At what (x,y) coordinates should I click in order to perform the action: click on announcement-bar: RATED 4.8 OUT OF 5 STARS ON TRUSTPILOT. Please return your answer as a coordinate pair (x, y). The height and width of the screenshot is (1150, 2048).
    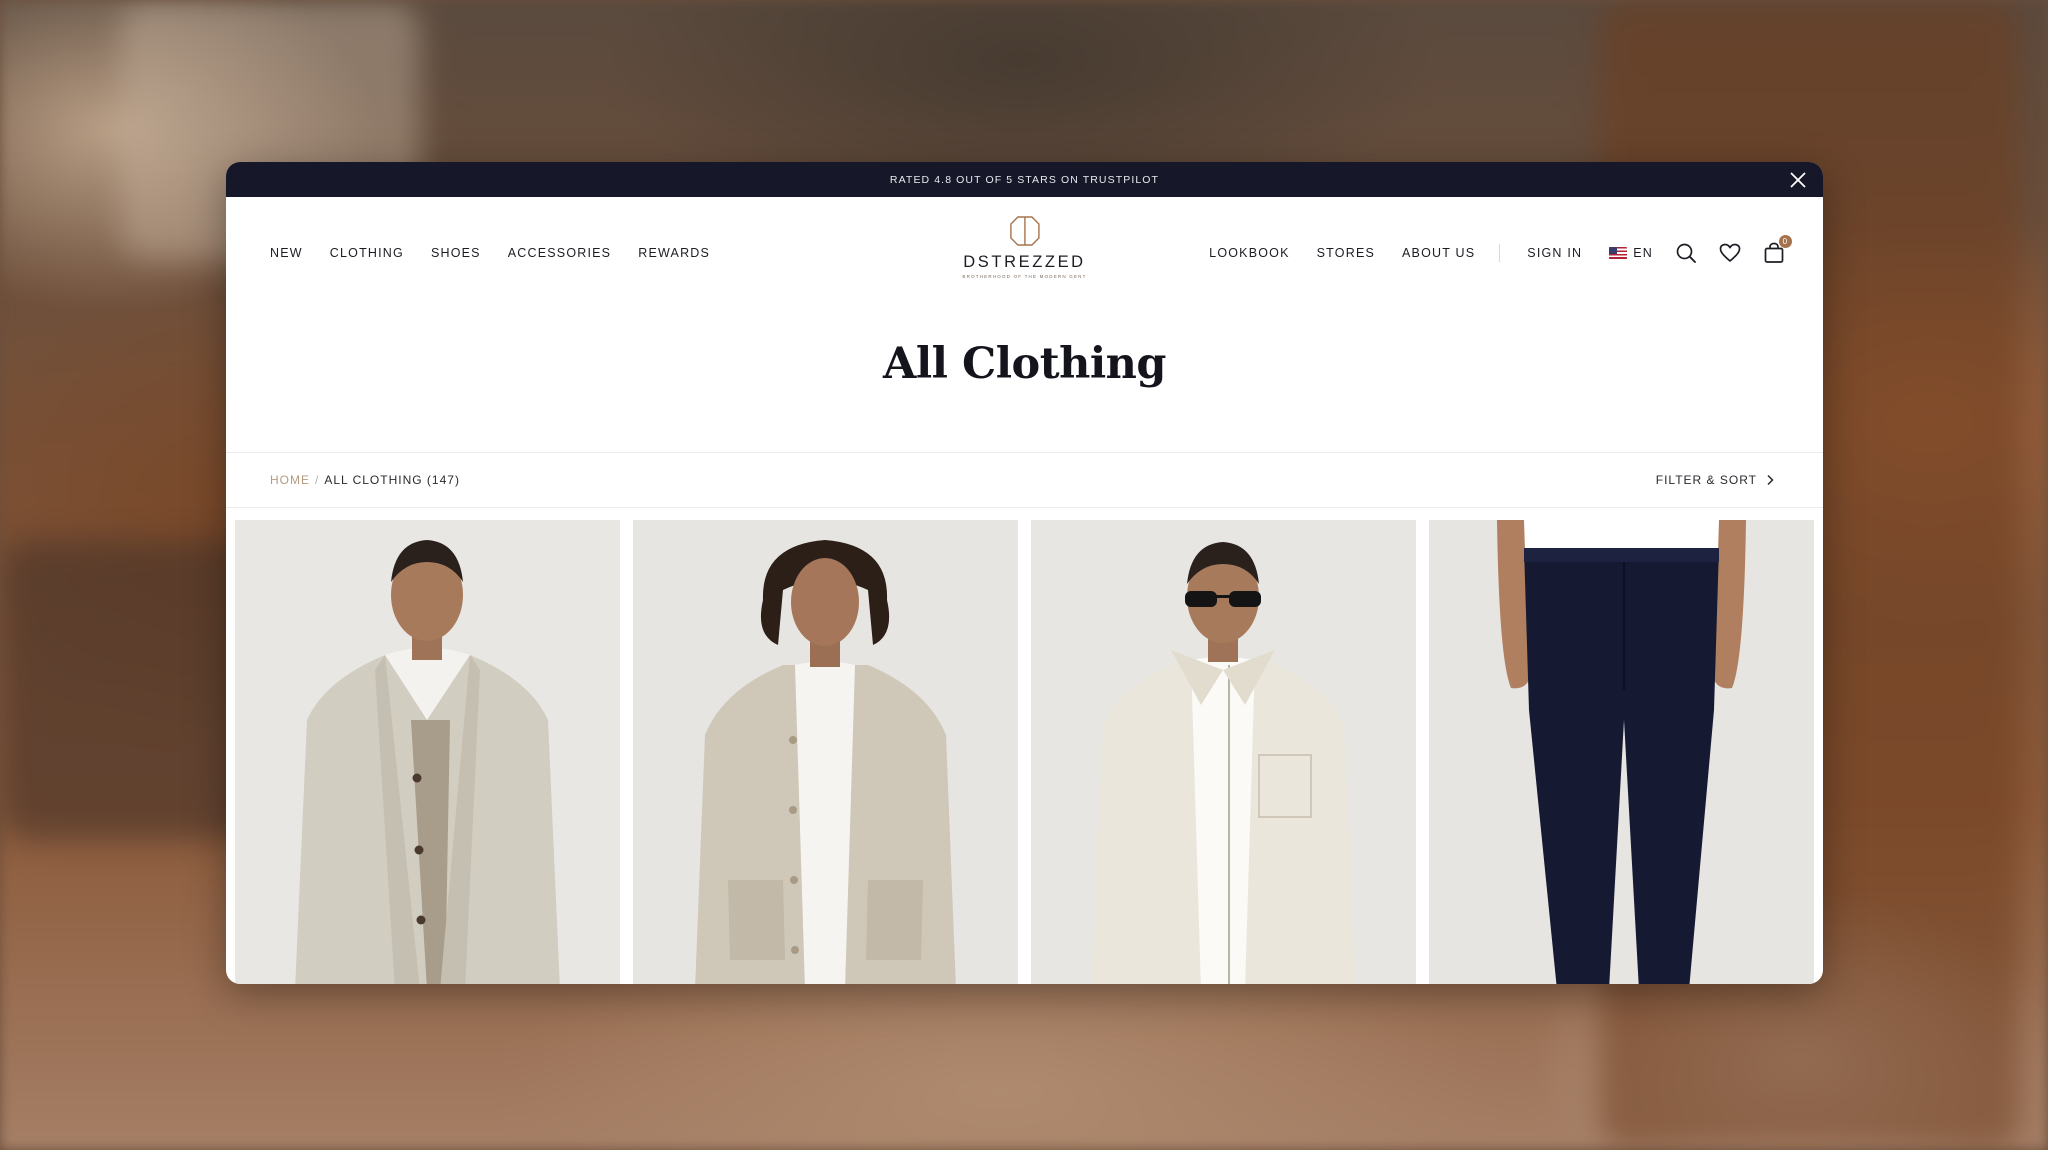
    Looking at the image, I should click on (1024, 179).